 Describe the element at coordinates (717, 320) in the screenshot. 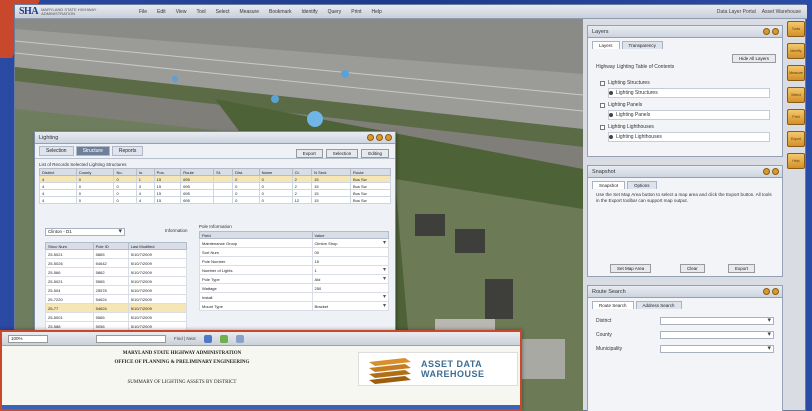

I see `district-select` at that location.